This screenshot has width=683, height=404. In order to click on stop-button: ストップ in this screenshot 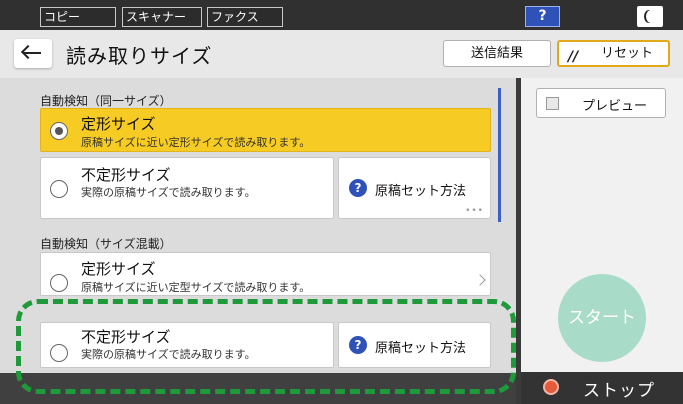, I will do `click(602, 388)`.